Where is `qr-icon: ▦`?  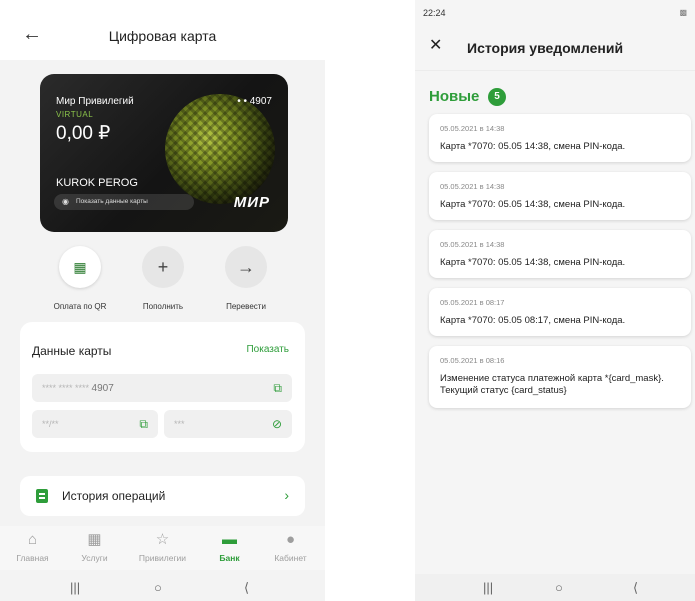
qr-icon: ▦ is located at coordinates (80, 267).